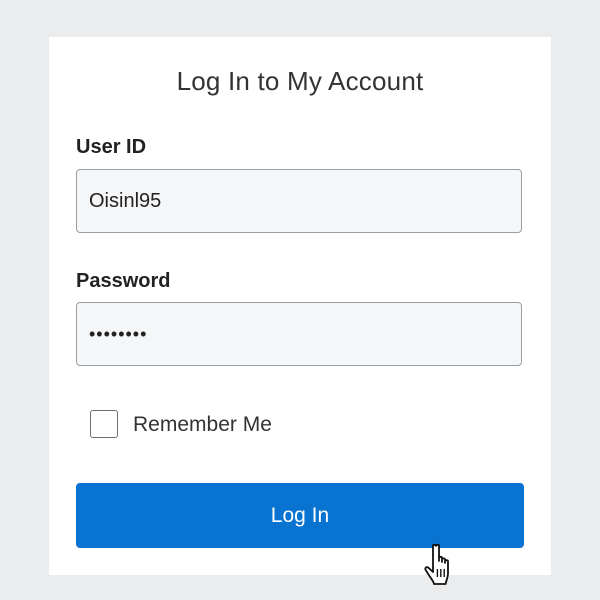 This screenshot has width=600, height=600. Describe the element at coordinates (299, 201) in the screenshot. I see `user-id-input` at that location.